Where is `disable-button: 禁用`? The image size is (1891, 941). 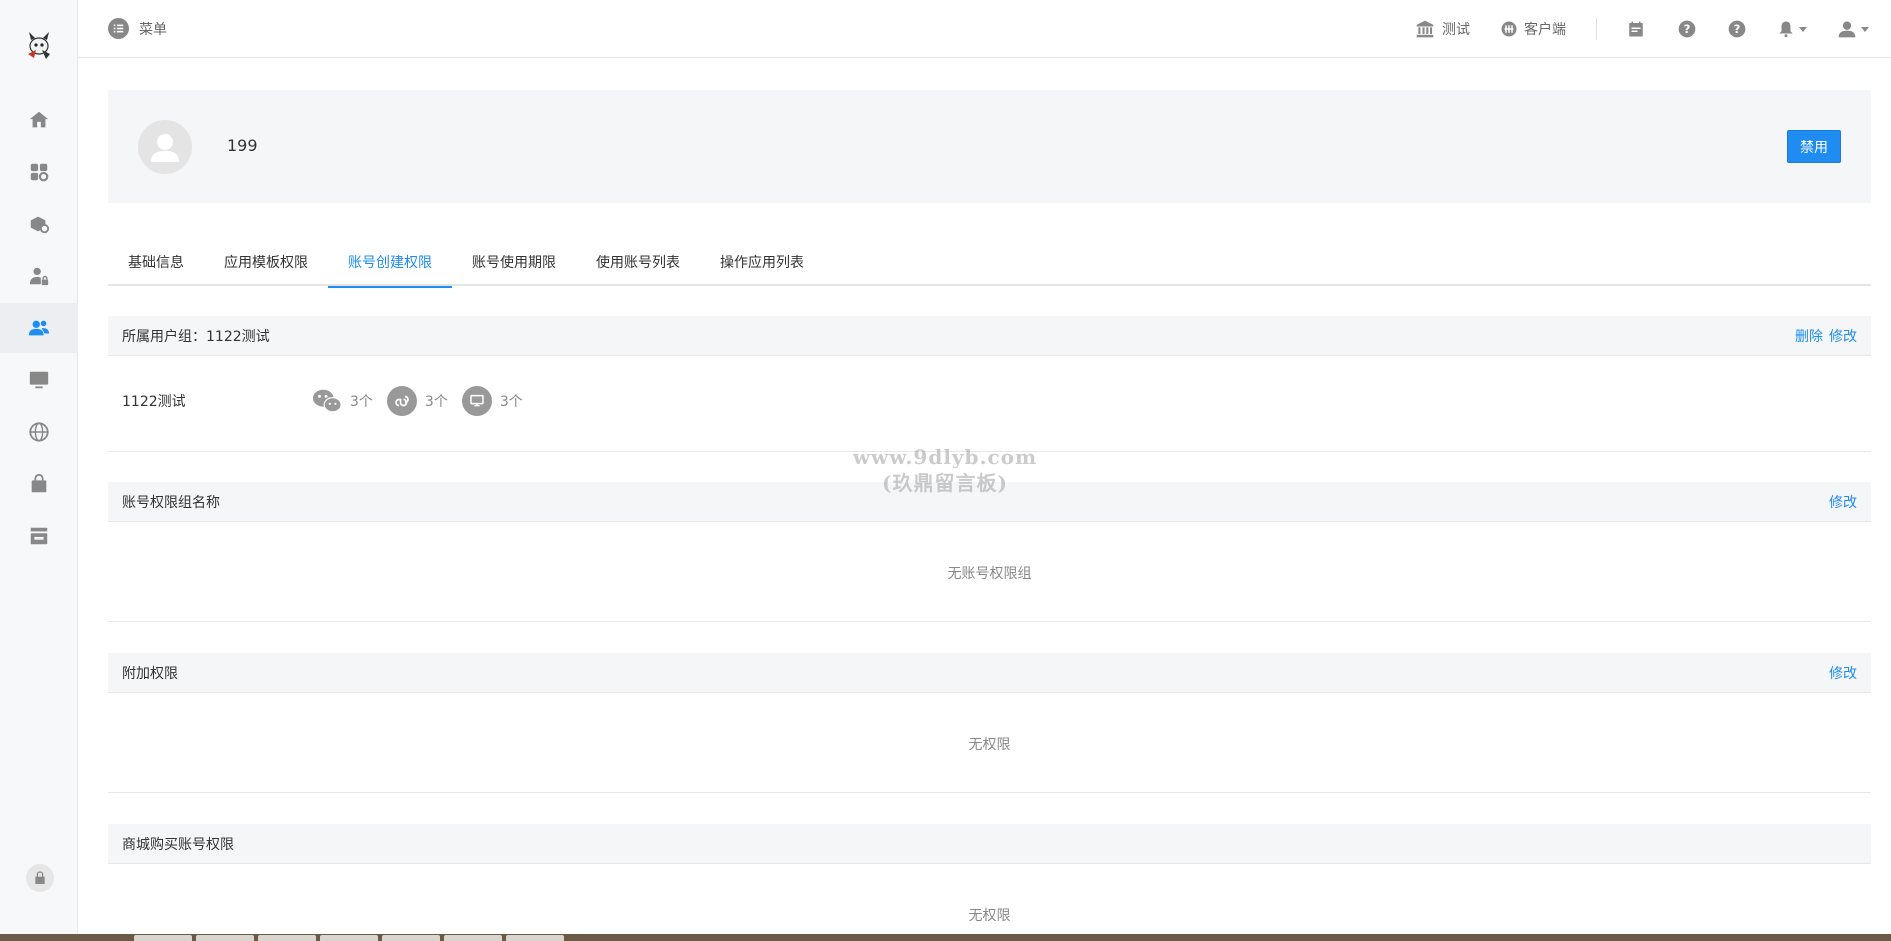 disable-button: 禁用 is located at coordinates (1814, 146).